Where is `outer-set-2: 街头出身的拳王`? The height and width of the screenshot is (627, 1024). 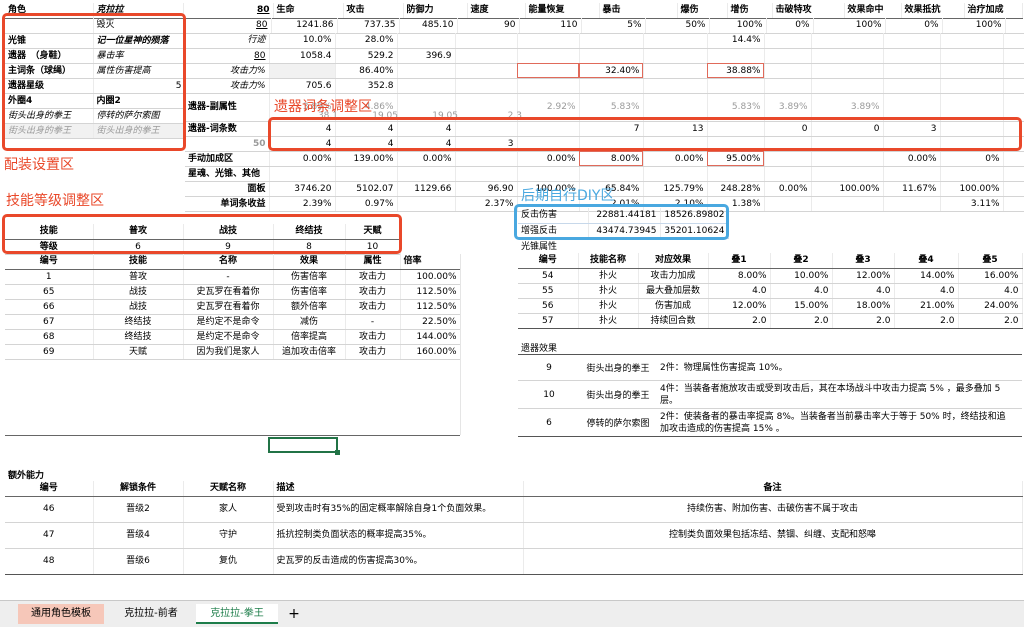 outer-set-2: 街头出身的拳王 is located at coordinates (49, 131).